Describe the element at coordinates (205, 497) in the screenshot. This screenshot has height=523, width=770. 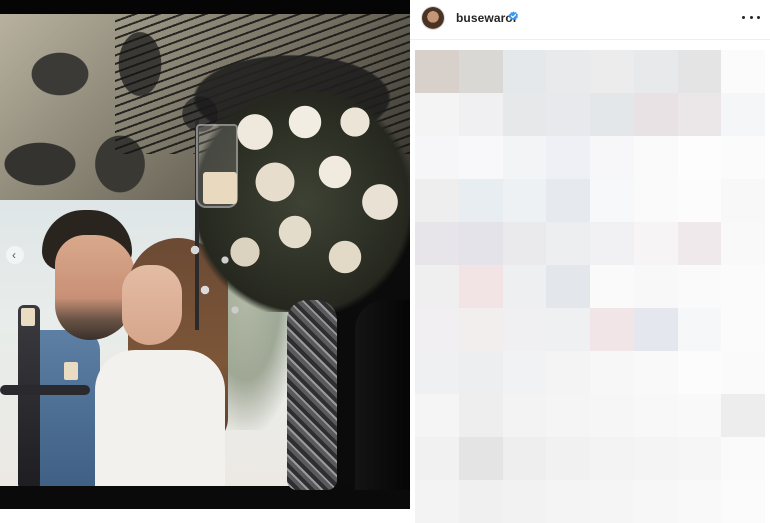
I see `photo-bottom-border` at that location.